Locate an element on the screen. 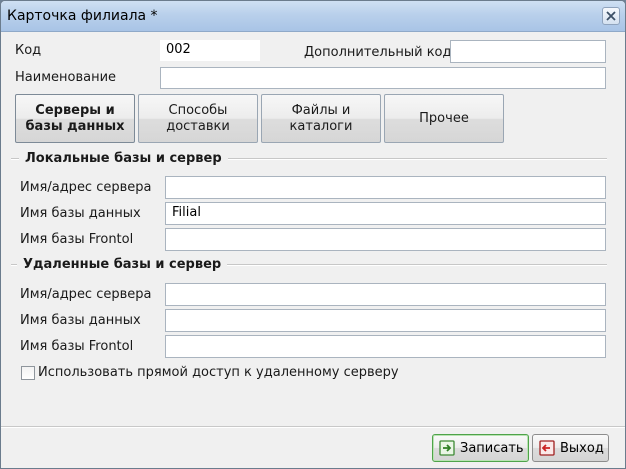 Image resolution: width=626 pixels, height=469 pixels. tab-files-catalogs: Файлы и каталоги is located at coordinates (321, 118).